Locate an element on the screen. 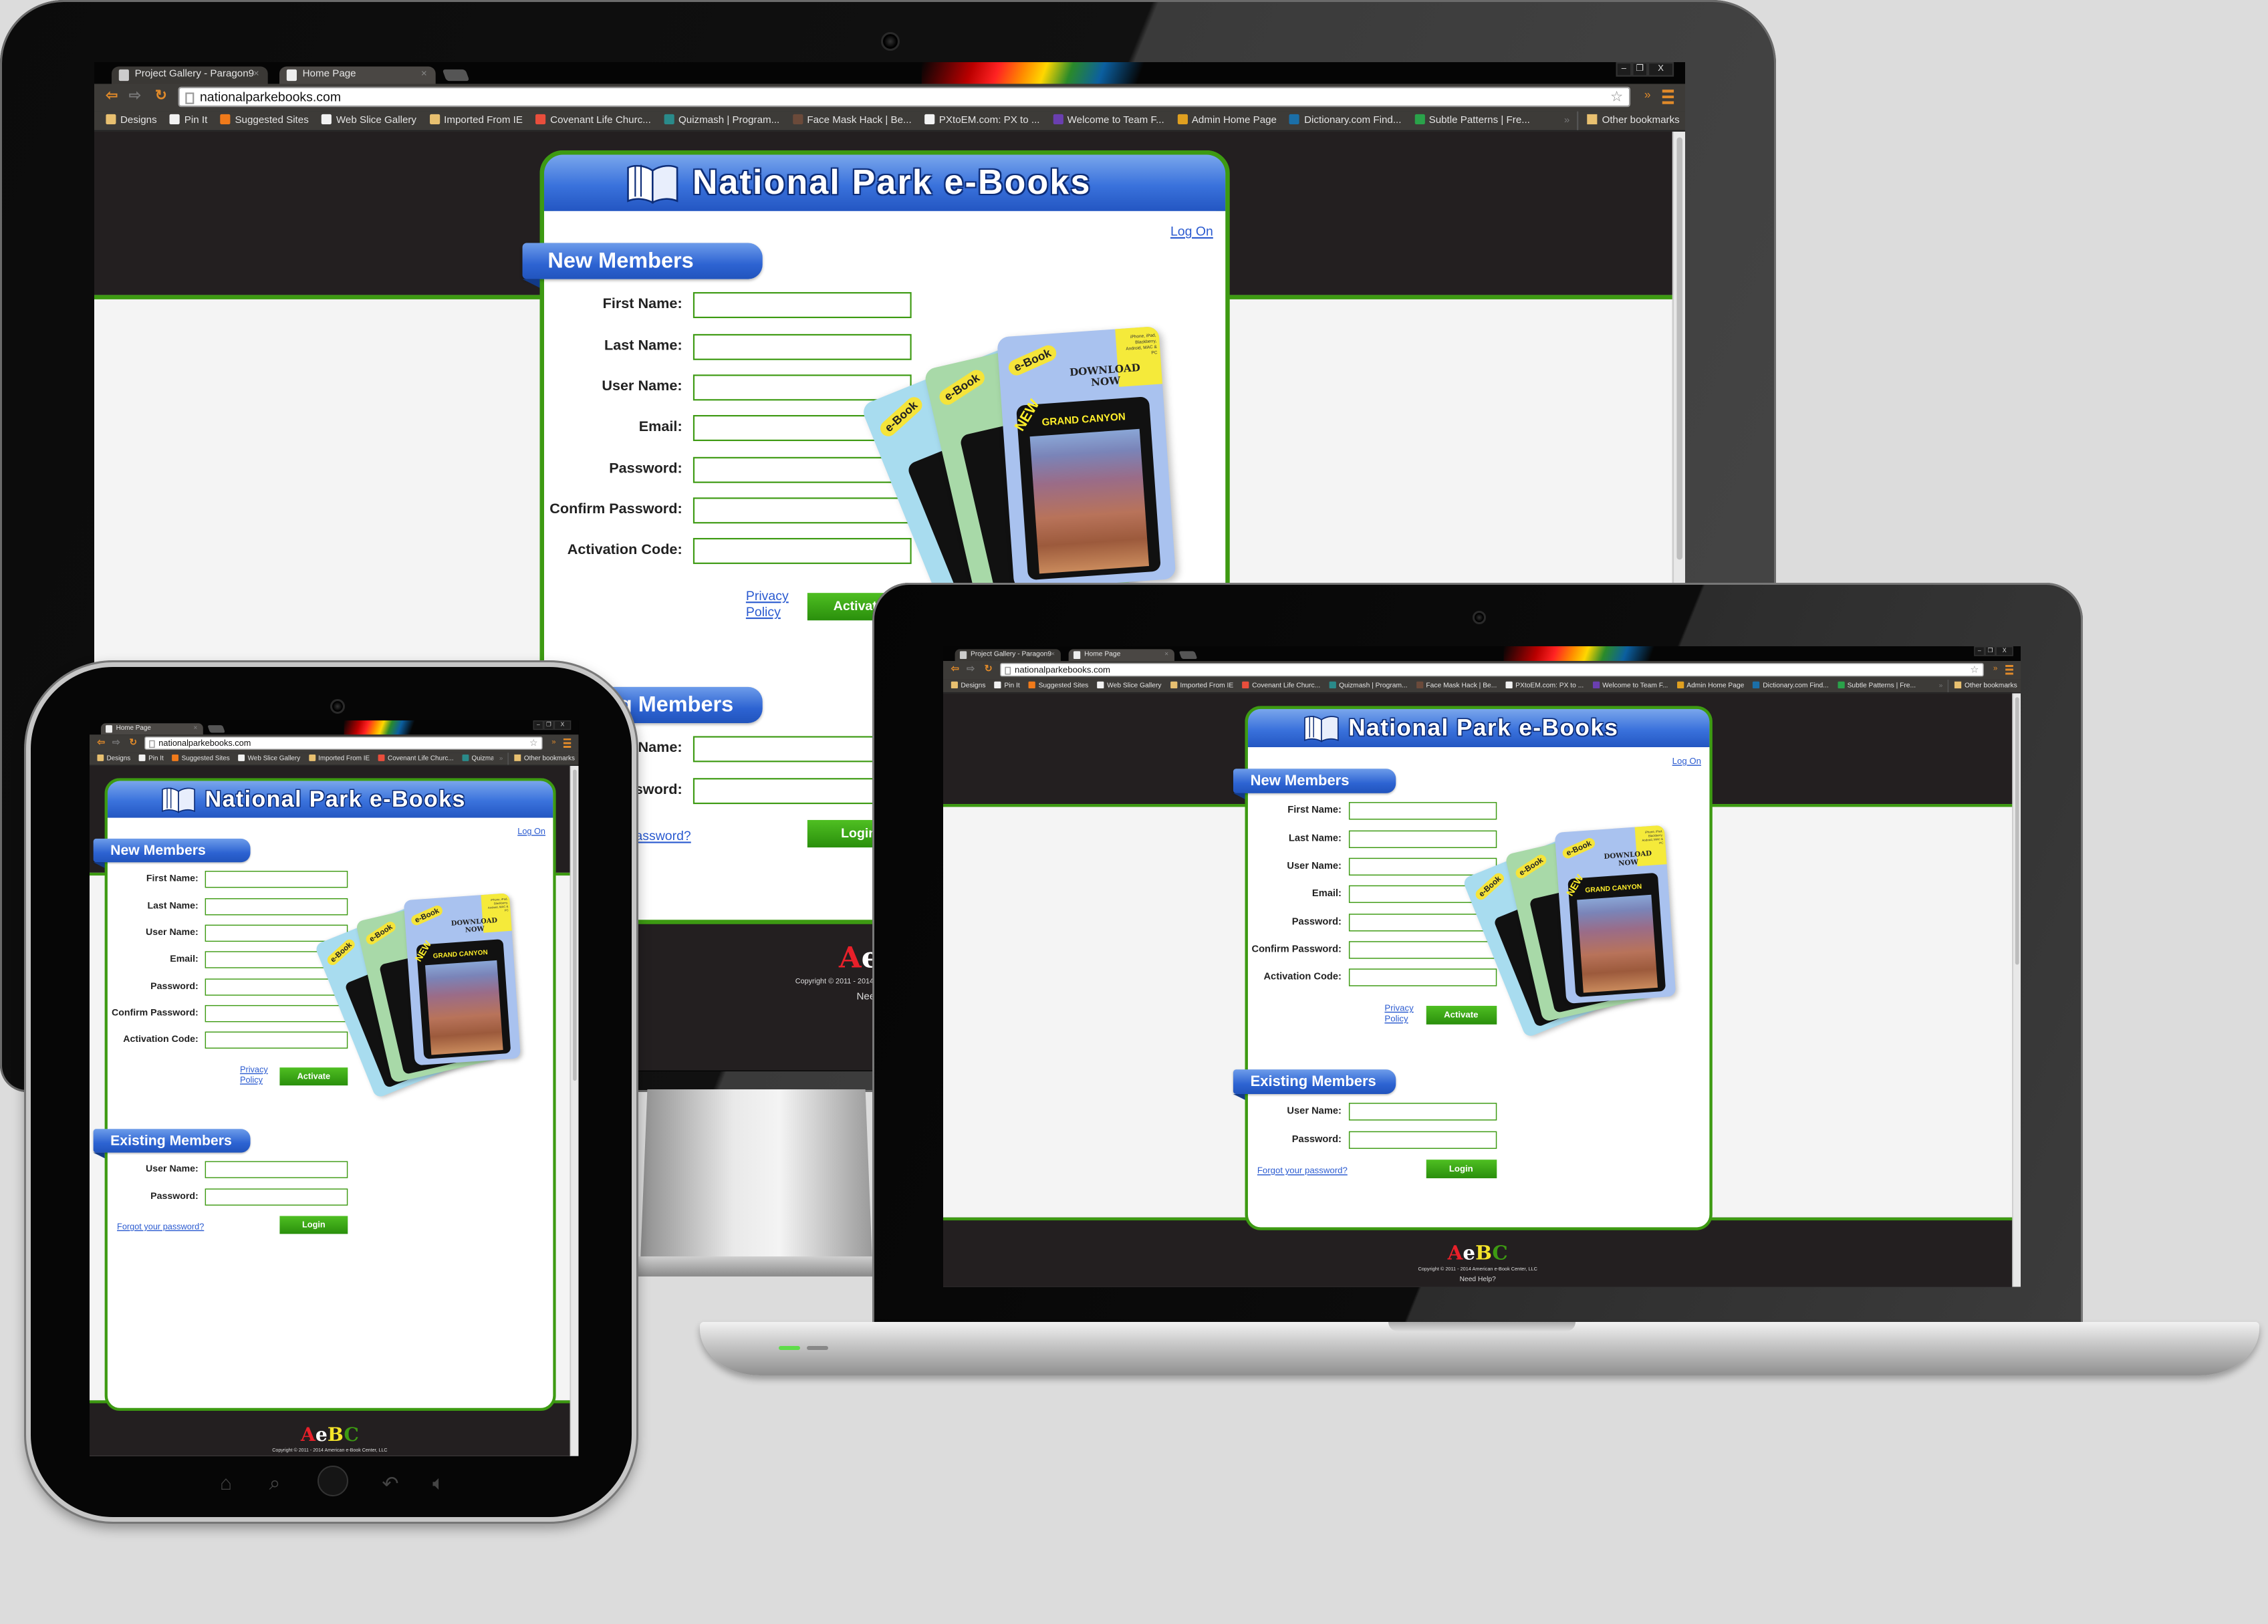  tab-project-gallery: Project Gallery - Paragon9 × is located at coordinates (190, 75).